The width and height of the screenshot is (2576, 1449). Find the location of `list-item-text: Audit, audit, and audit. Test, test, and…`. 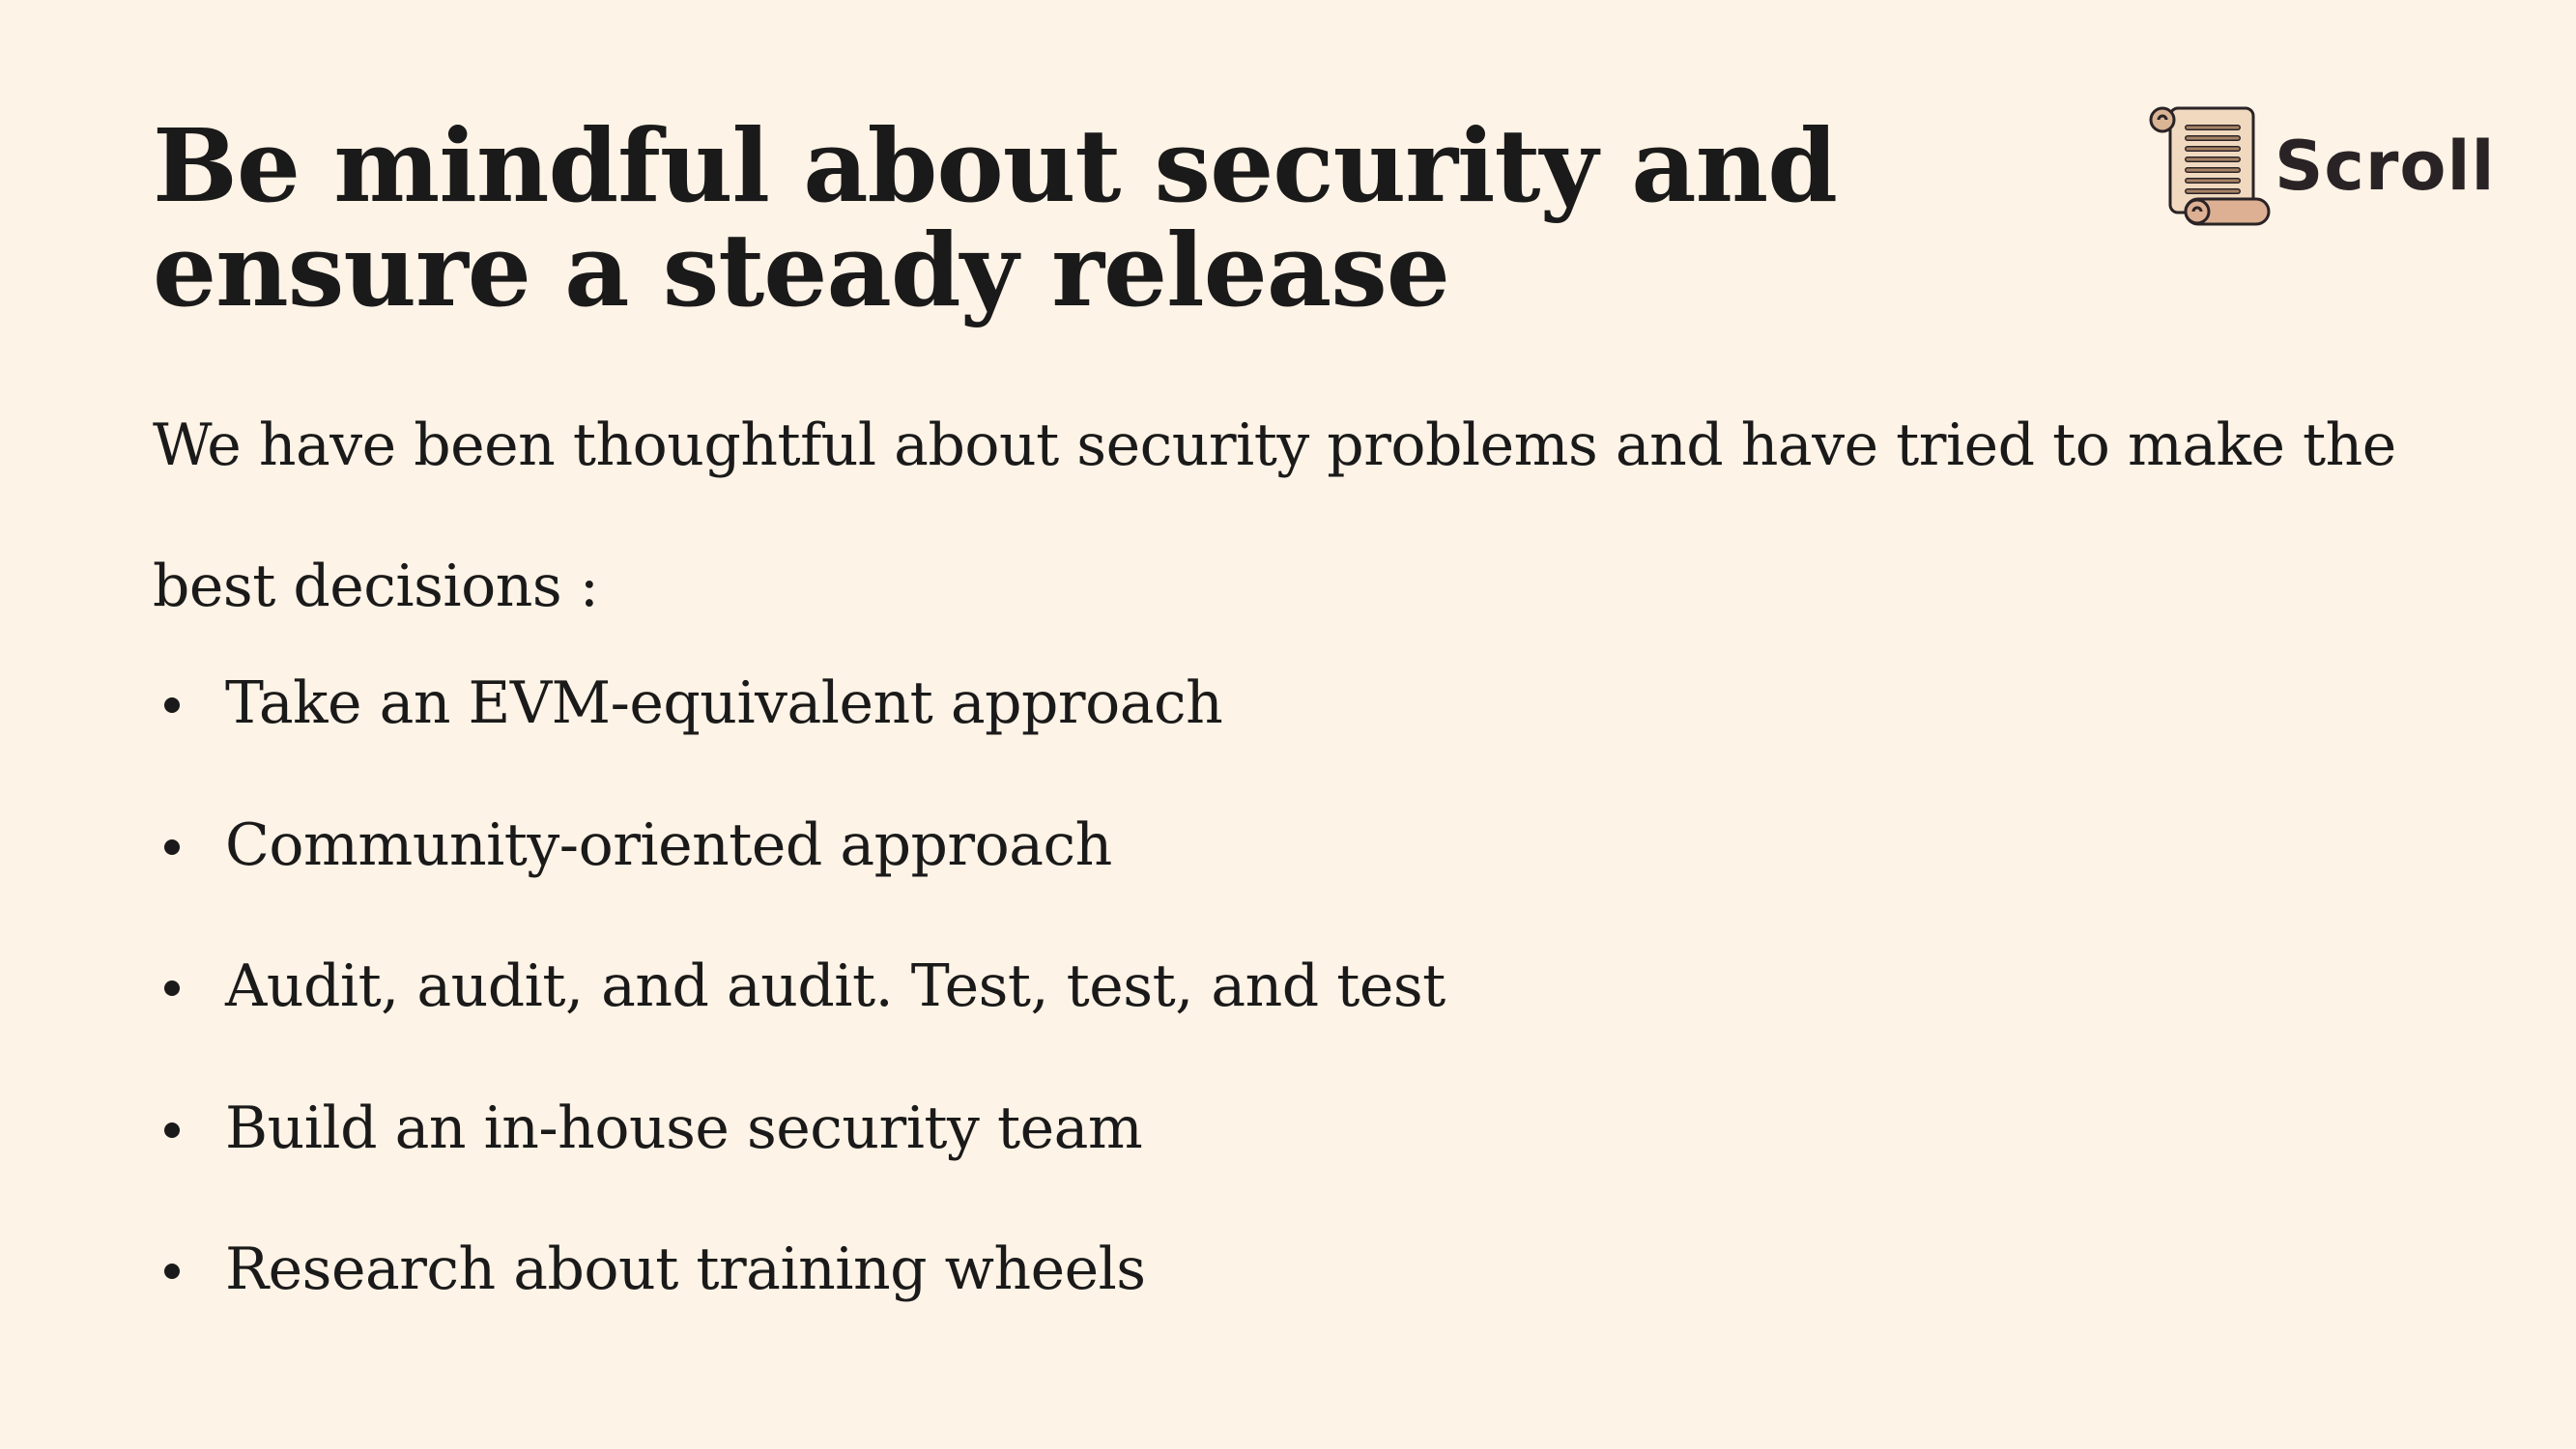

list-item-text: Audit, audit, and audit. Test, test, and… is located at coordinates (835, 986).